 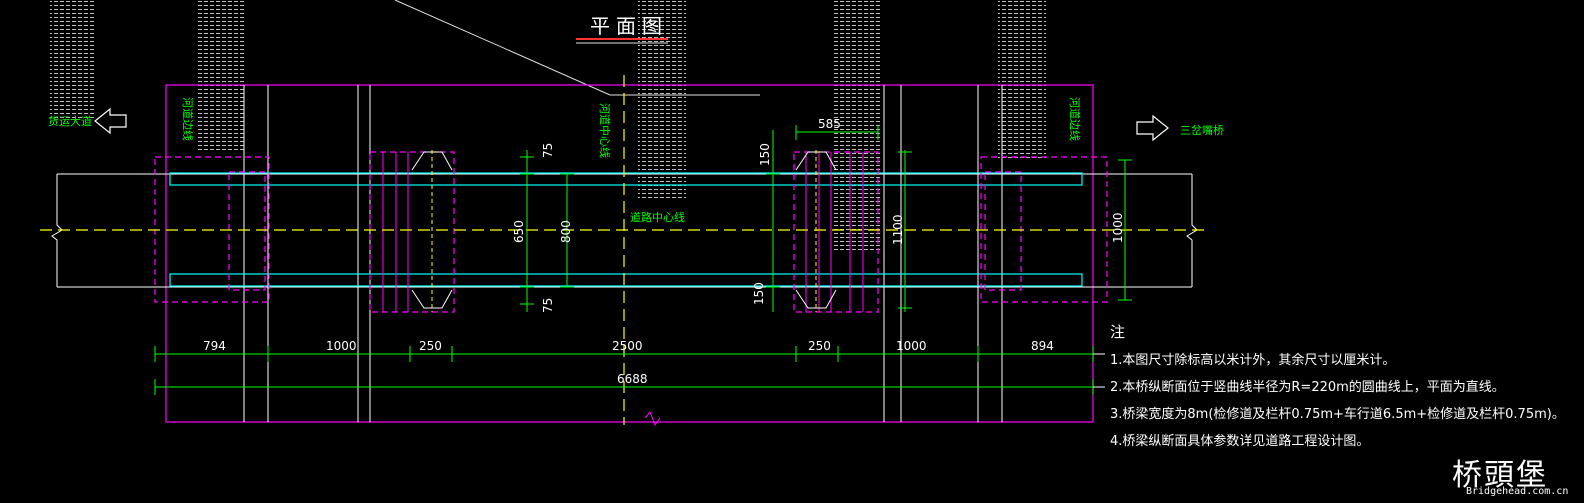 What do you see at coordinates (1253, 360) in the screenshot?
I see `note-line-1: 1.本图尺寸除标高以米计外，其余尺寸以厘米计。` at bounding box center [1253, 360].